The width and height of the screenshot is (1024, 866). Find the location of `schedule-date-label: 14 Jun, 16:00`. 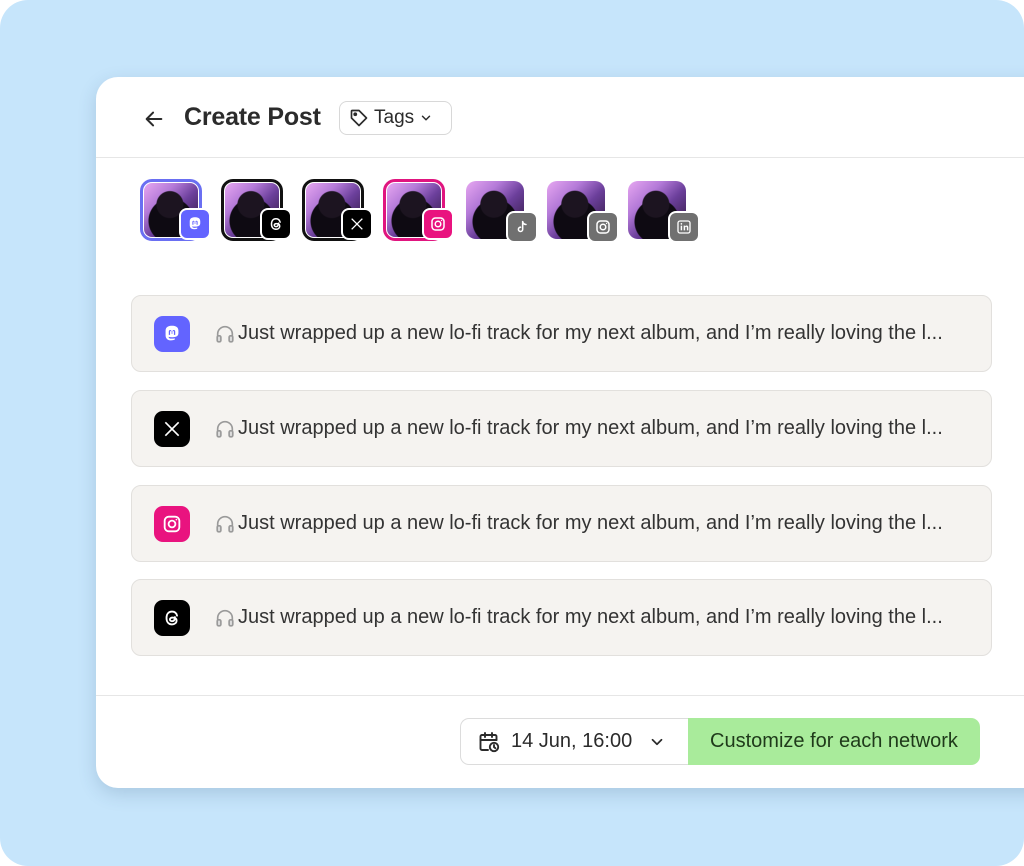

schedule-date-label: 14 Jun, 16:00 is located at coordinates (572, 741).